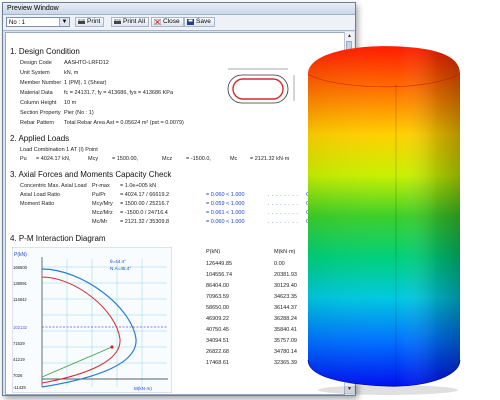 This screenshot has width=500, height=400. What do you see at coordinates (101, 186) in the screenshot?
I see `capacity-row-symbol: Pr-max` at bounding box center [101, 186].